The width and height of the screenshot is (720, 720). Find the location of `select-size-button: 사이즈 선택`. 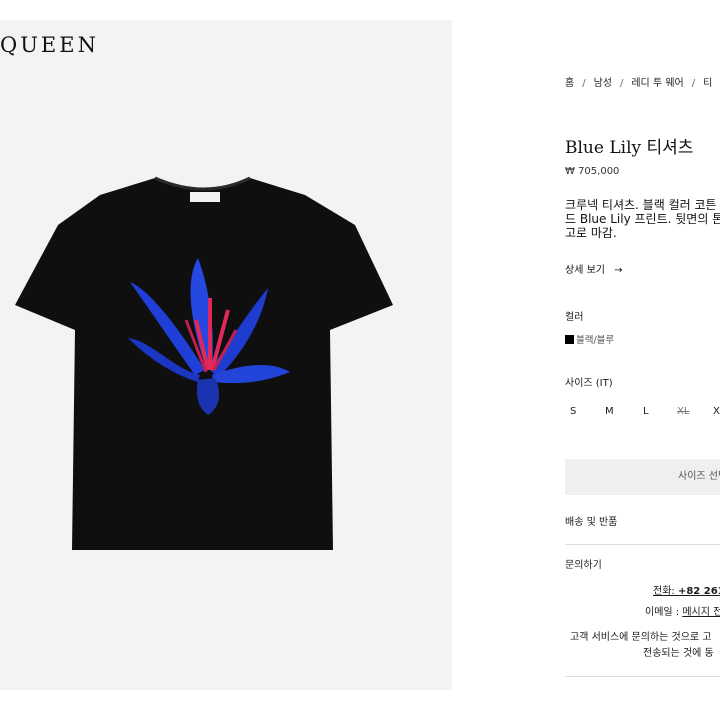

select-size-button: 사이즈 선택 is located at coordinates (642, 477).